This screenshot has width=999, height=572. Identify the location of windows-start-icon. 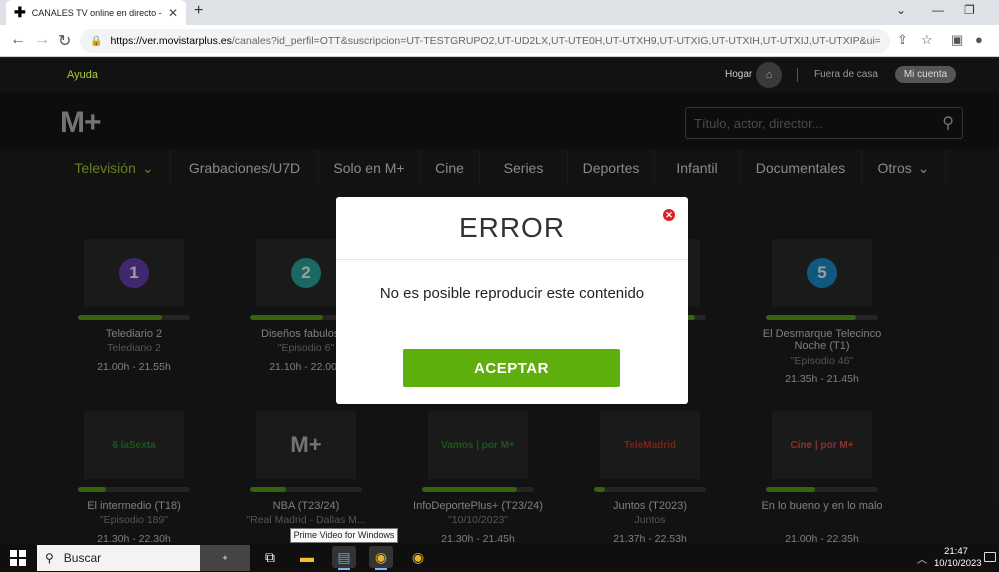
(18, 558).